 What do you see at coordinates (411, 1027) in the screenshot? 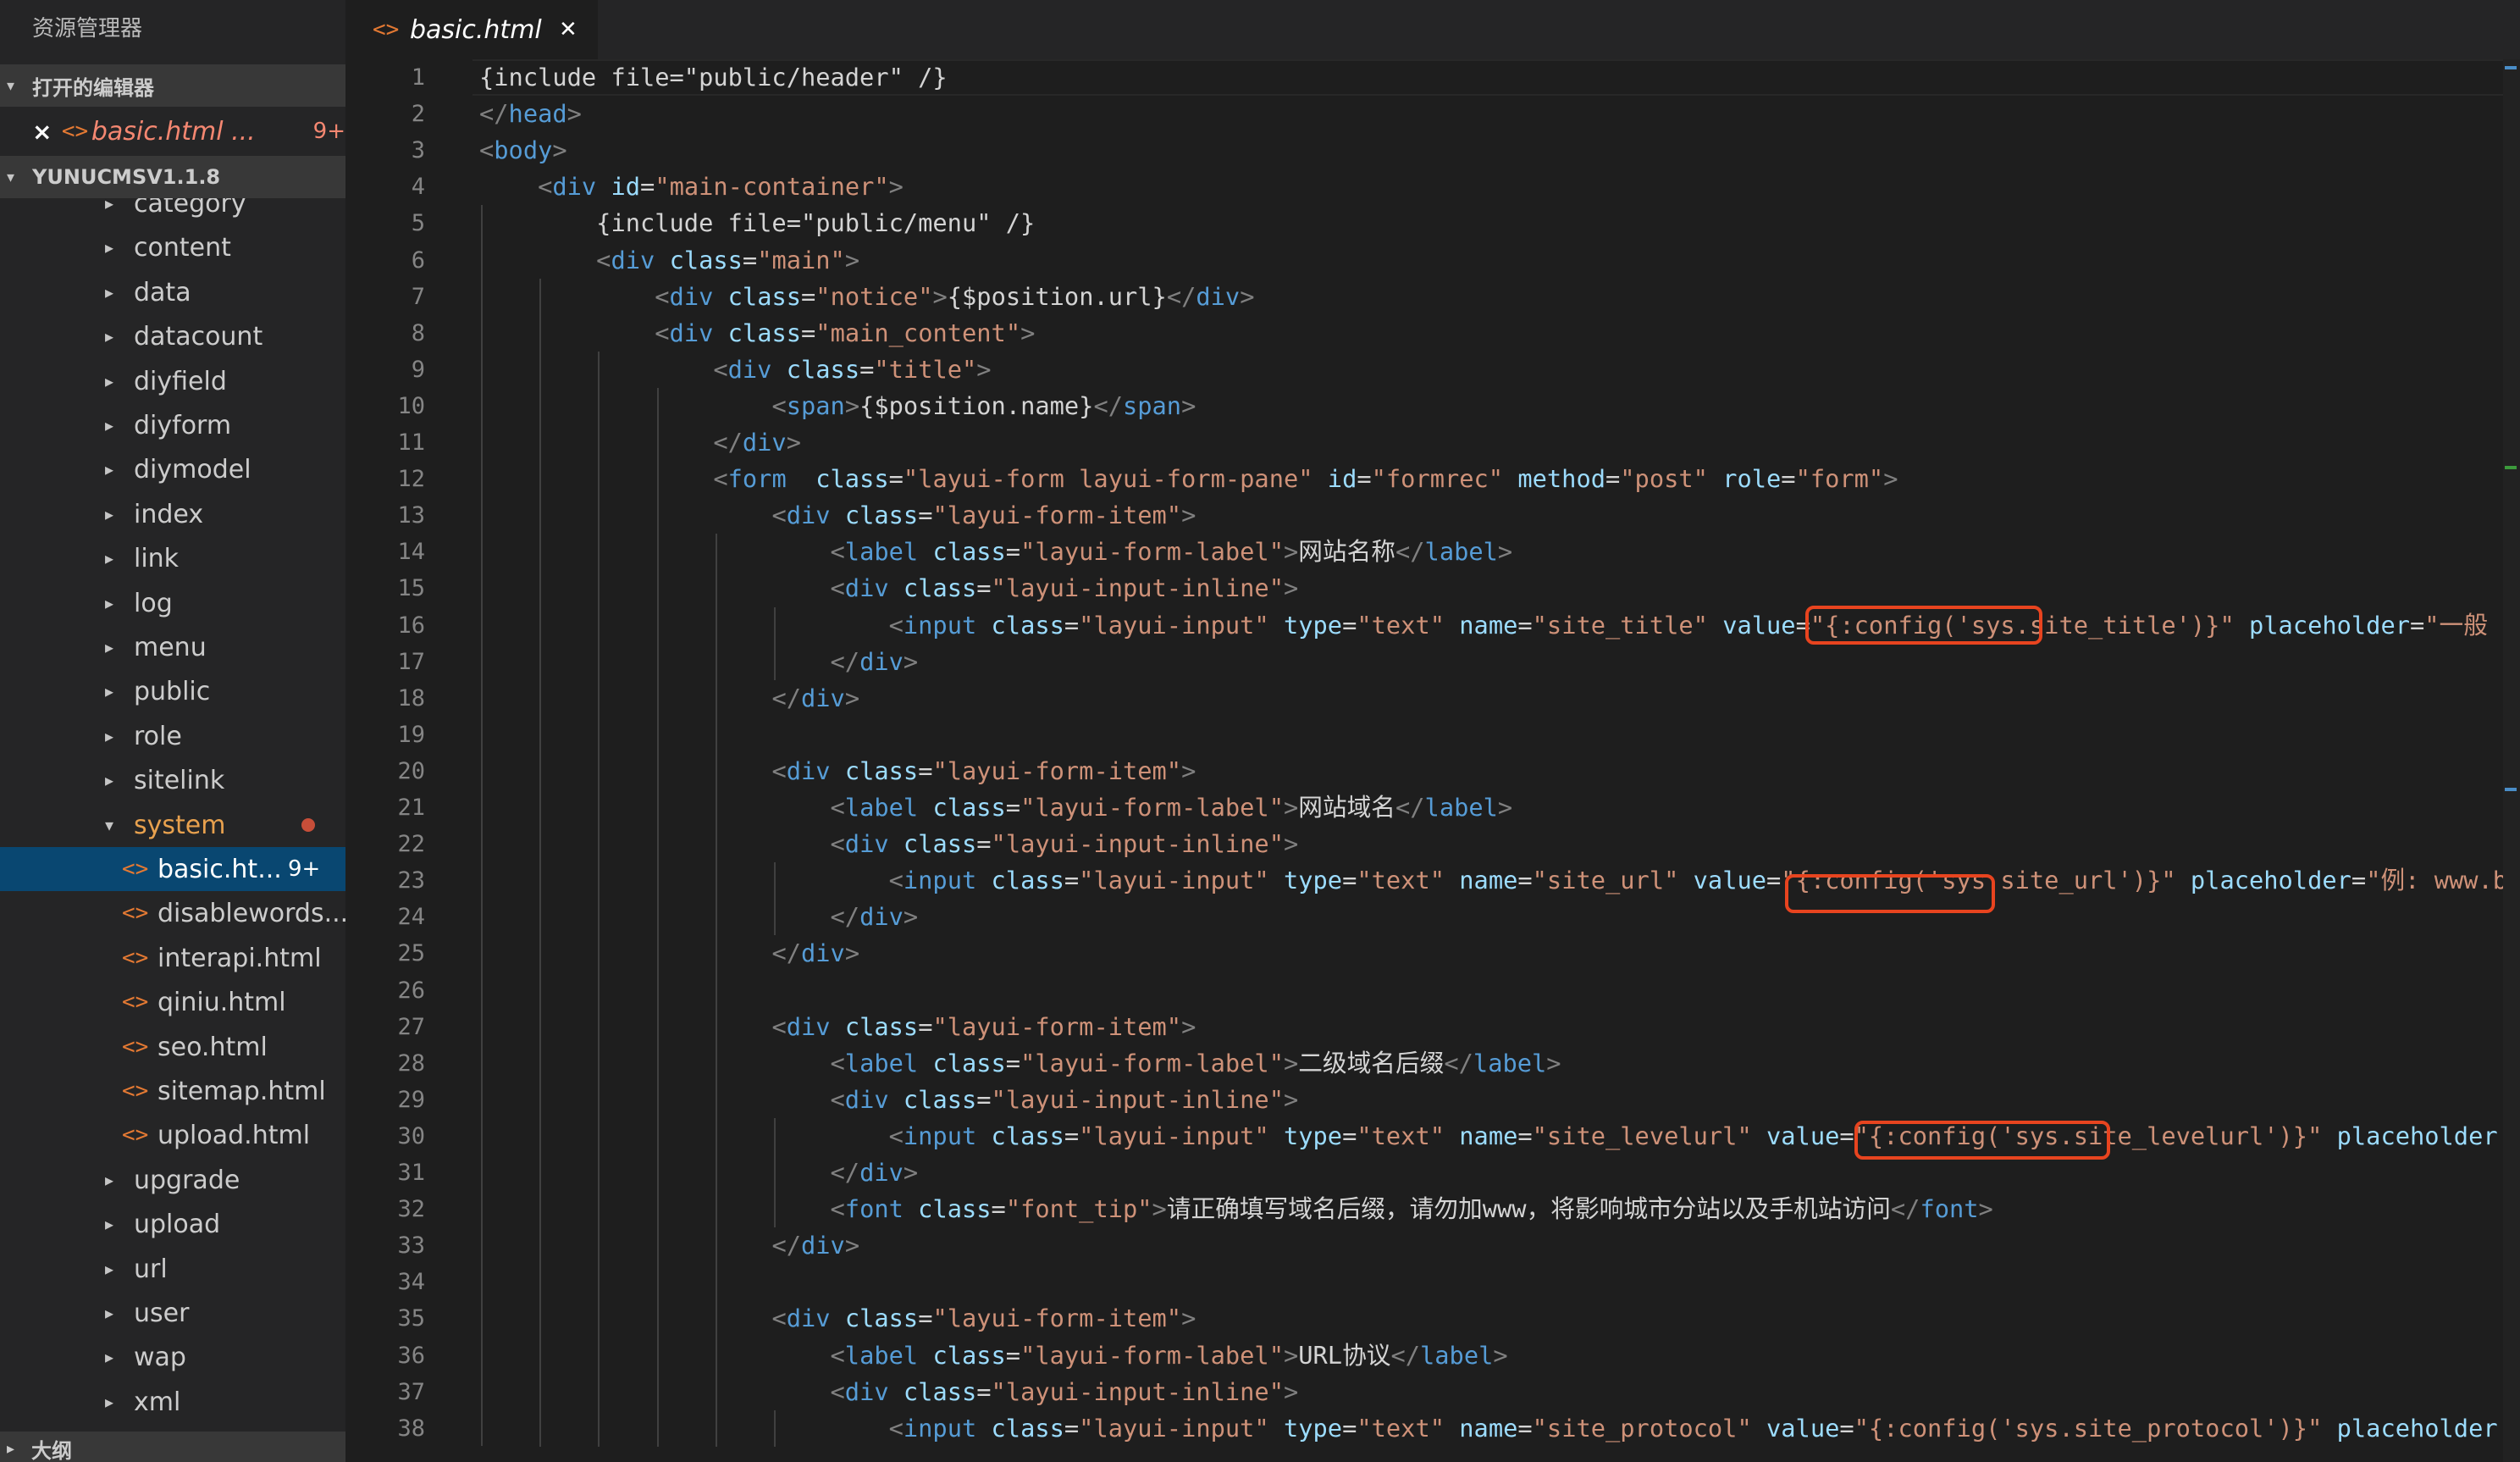
I see `line-number: 27` at bounding box center [411, 1027].